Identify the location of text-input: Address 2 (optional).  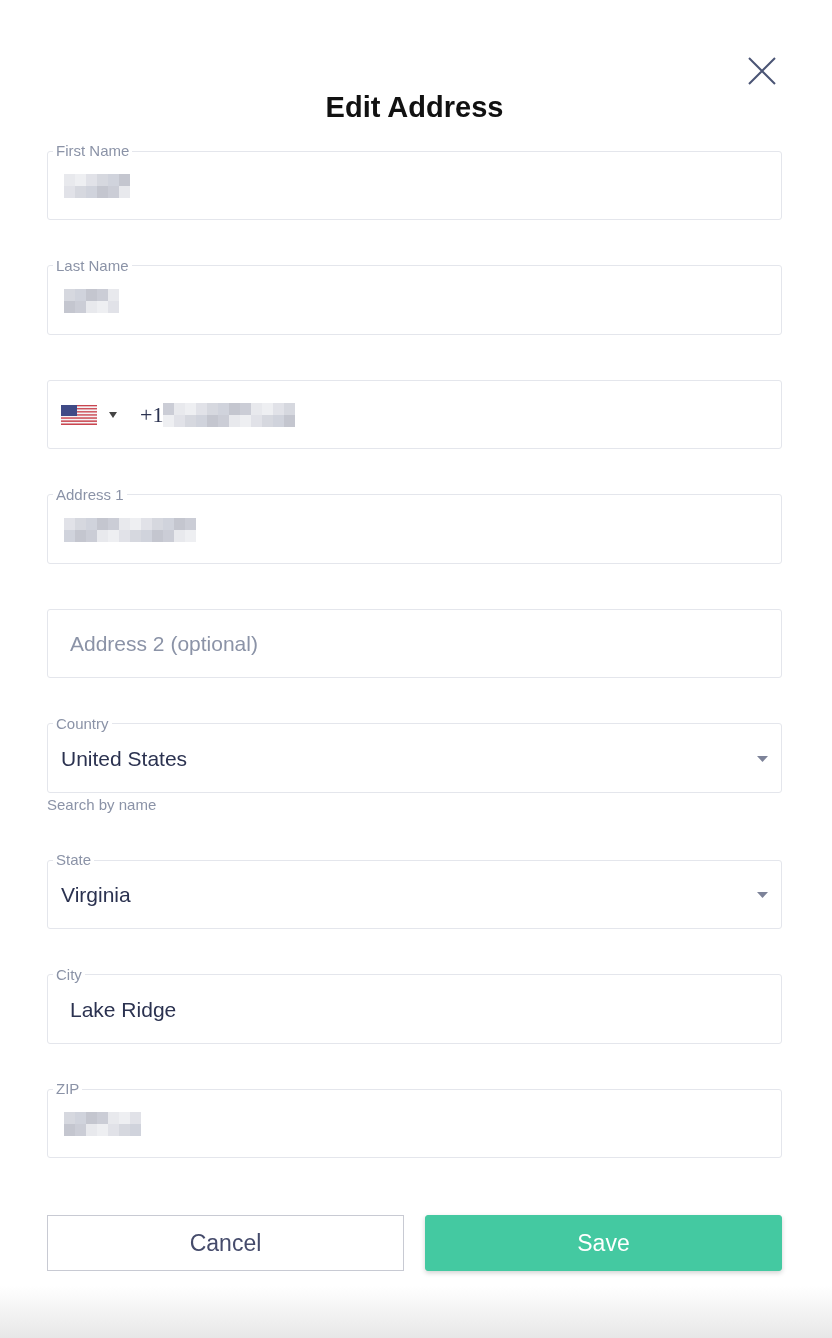
(414, 643).